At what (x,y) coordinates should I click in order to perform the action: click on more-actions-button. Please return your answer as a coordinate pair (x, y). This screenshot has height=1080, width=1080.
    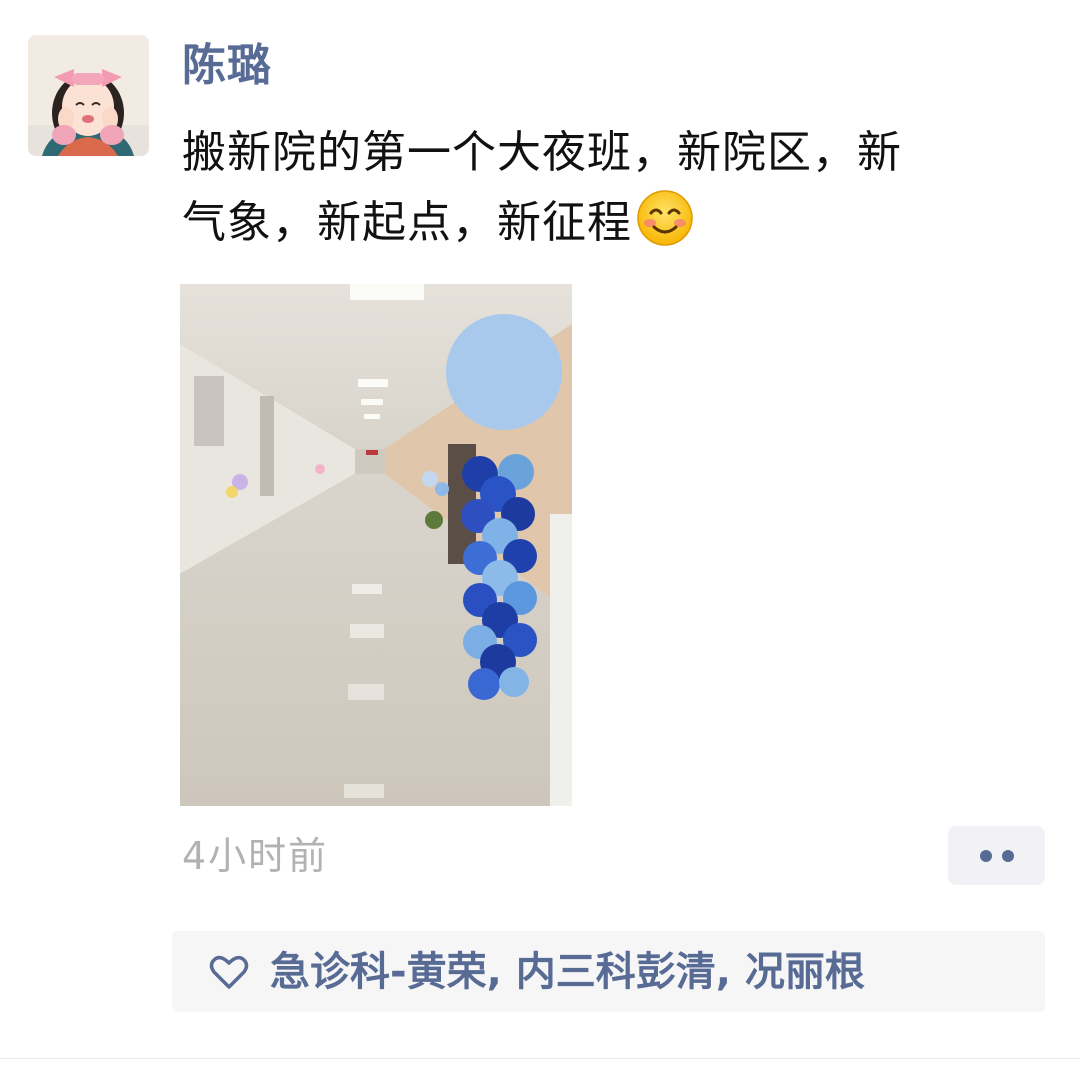
    Looking at the image, I should click on (996, 855).